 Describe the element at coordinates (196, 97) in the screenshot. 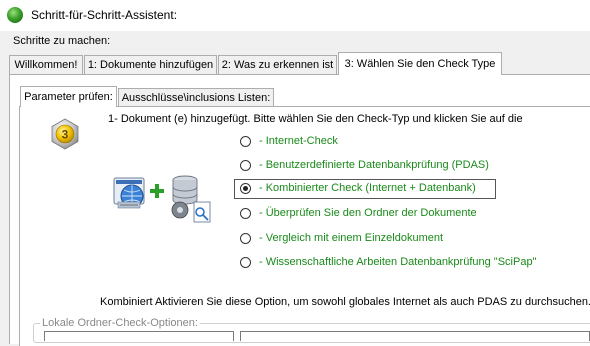

I see `tab-exclusion-lists: Ausschlüsse\inclusions Listen:` at that location.